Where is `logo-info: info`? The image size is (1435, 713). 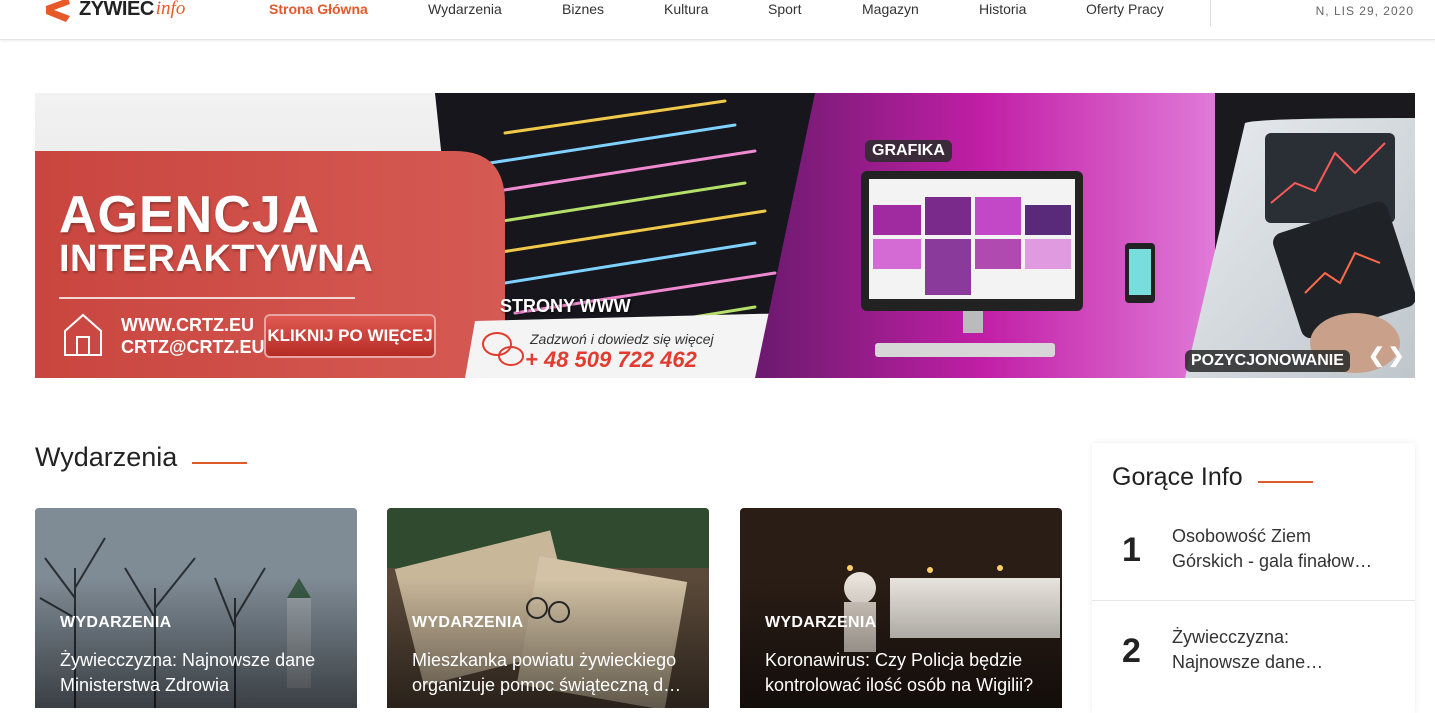 logo-info: info is located at coordinates (170, 9).